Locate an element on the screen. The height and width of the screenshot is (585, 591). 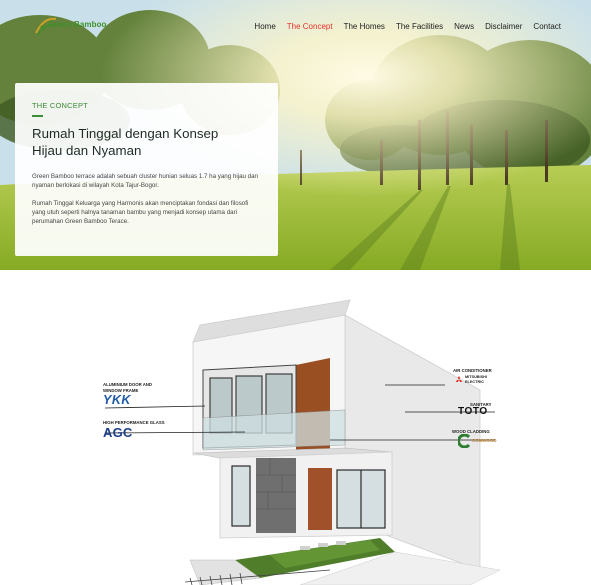
nav-home: Home is located at coordinates (264, 26).